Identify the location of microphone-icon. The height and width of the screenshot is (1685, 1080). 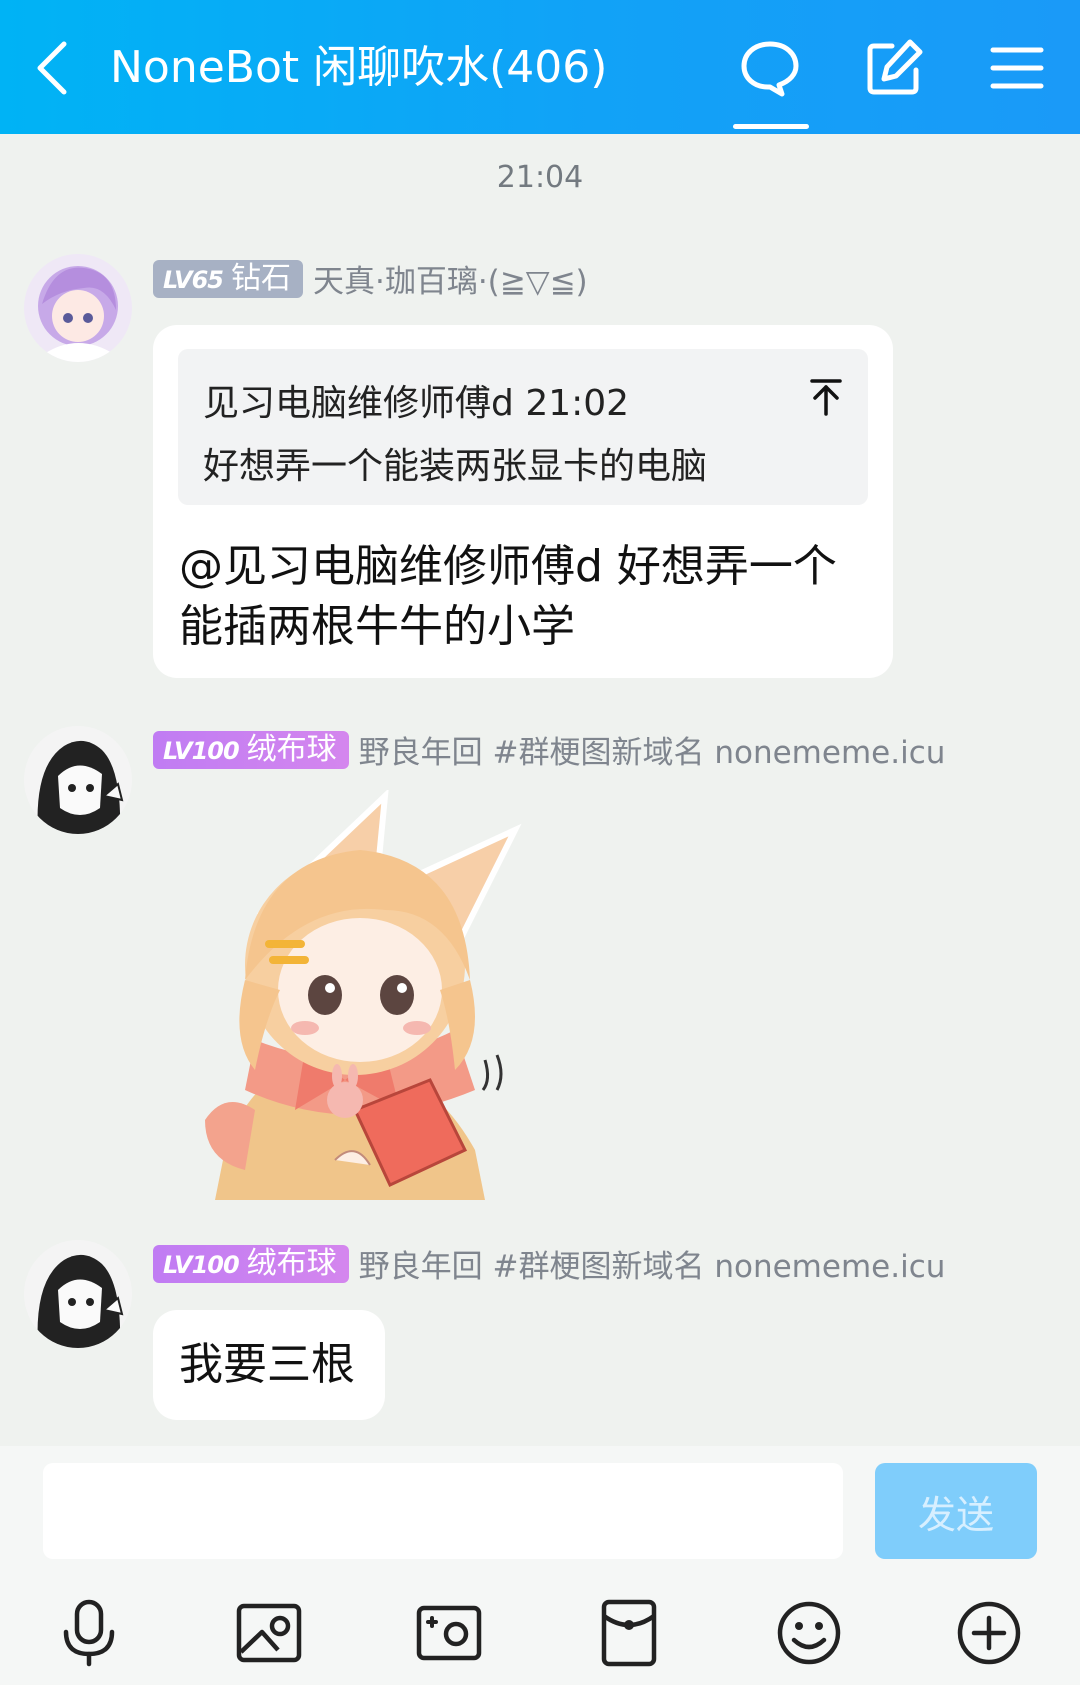
(89, 1633).